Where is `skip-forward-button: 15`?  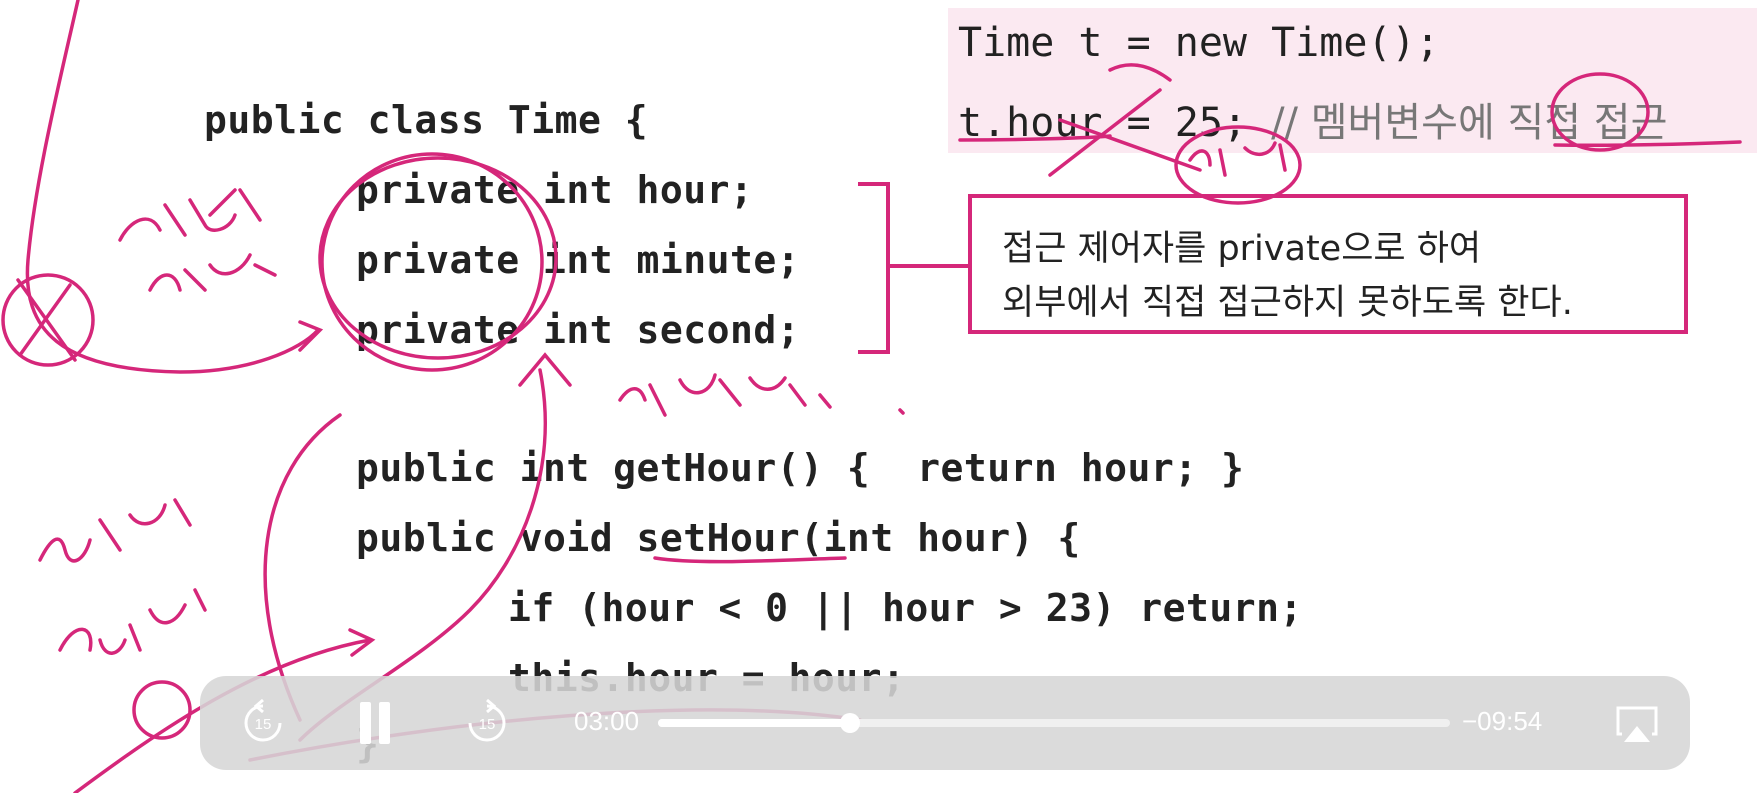 skip-forward-button: 15 is located at coordinates (487, 723).